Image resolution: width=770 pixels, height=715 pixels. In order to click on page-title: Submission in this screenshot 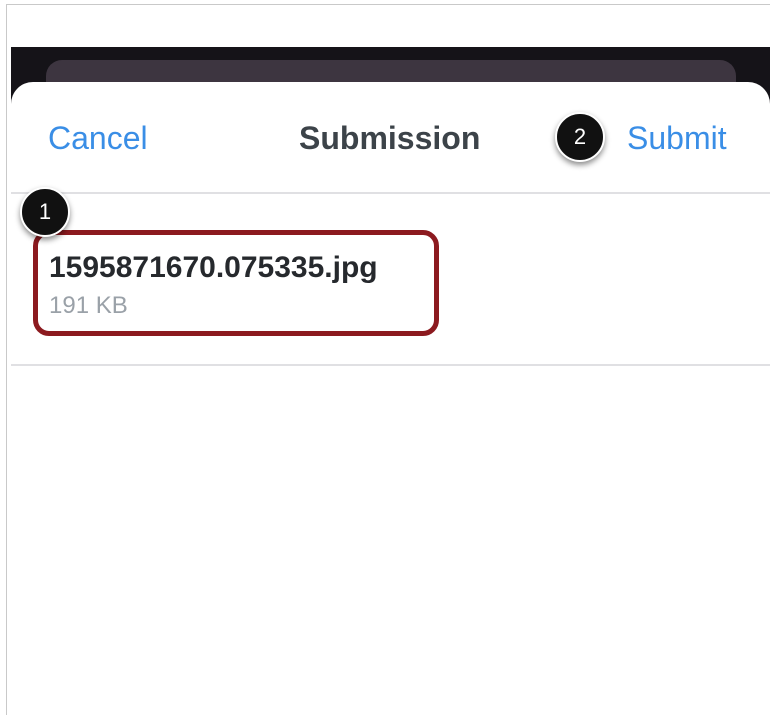, I will do `click(390, 138)`.